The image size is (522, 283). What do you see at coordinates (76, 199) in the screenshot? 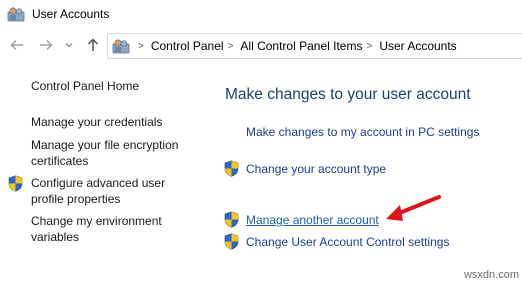
I see `sidebar-item-label: profile properties` at bounding box center [76, 199].